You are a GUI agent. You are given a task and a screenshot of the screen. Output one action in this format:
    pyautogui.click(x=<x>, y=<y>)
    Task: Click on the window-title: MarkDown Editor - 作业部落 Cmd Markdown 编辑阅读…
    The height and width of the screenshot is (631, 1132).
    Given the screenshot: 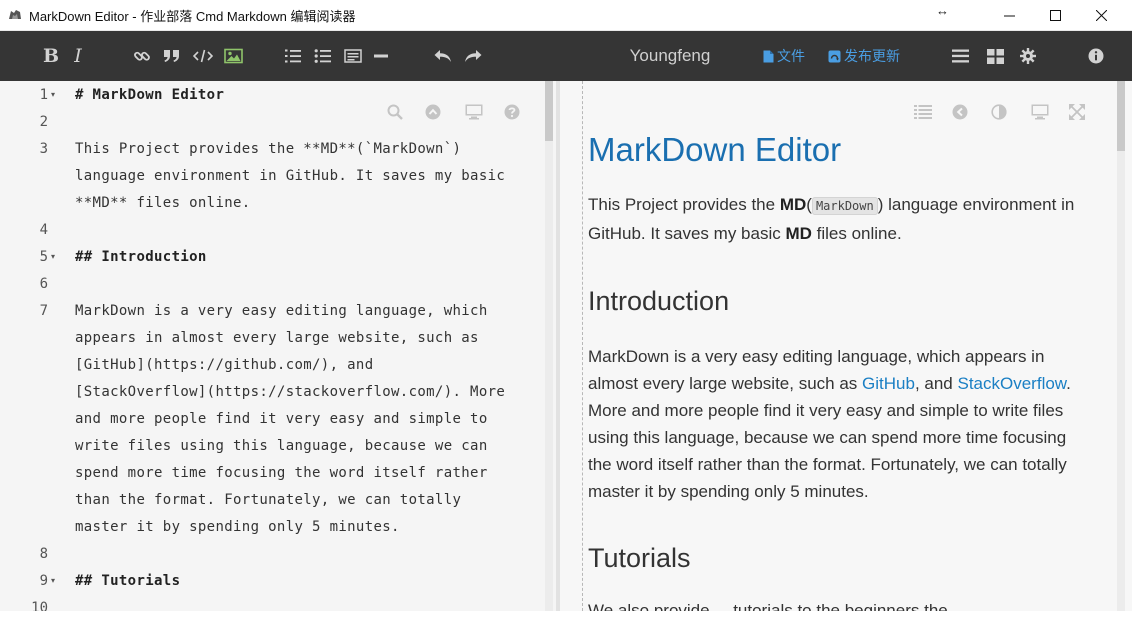 What is the action you would take?
    pyautogui.click(x=192, y=16)
    